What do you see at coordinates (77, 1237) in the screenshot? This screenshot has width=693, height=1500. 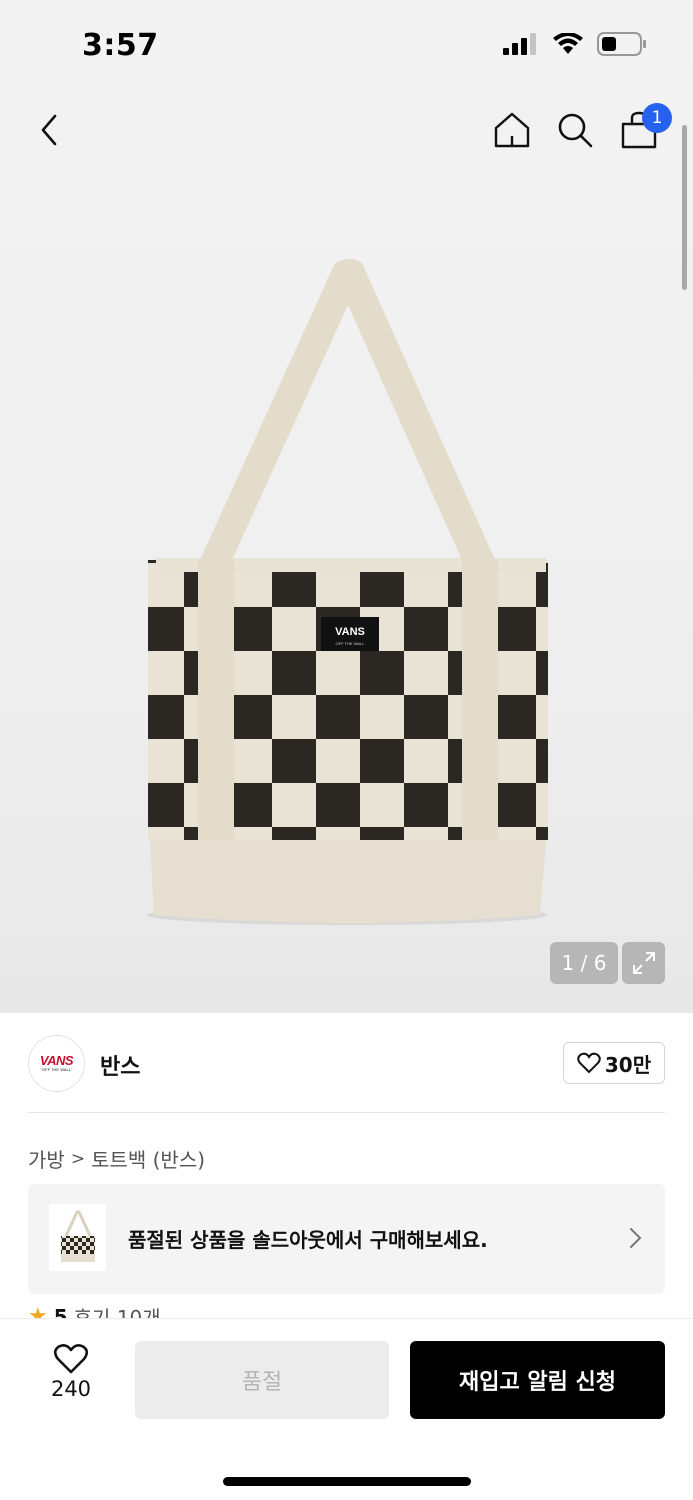 I see `soldout-product-thumbnail` at bounding box center [77, 1237].